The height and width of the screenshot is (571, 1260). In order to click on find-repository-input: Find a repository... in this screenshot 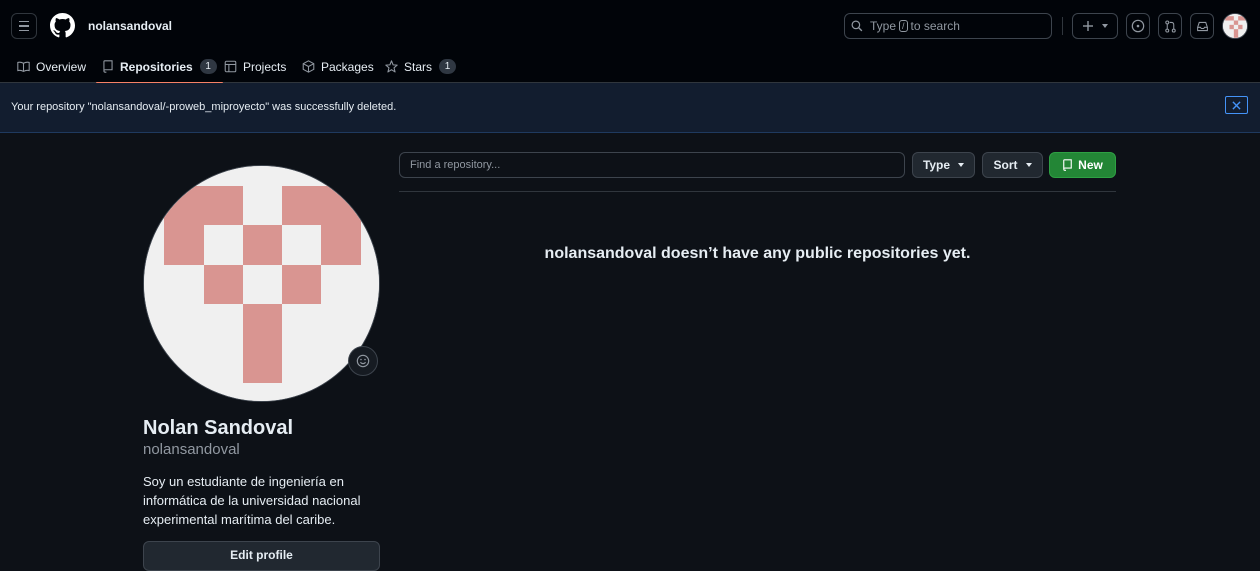, I will do `click(652, 165)`.